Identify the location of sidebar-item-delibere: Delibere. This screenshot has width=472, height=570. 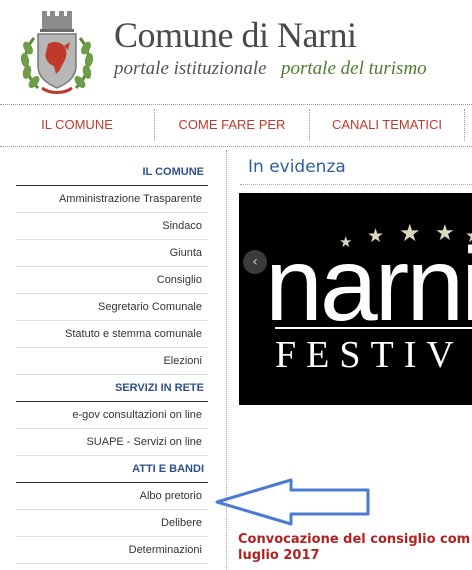
(112, 523).